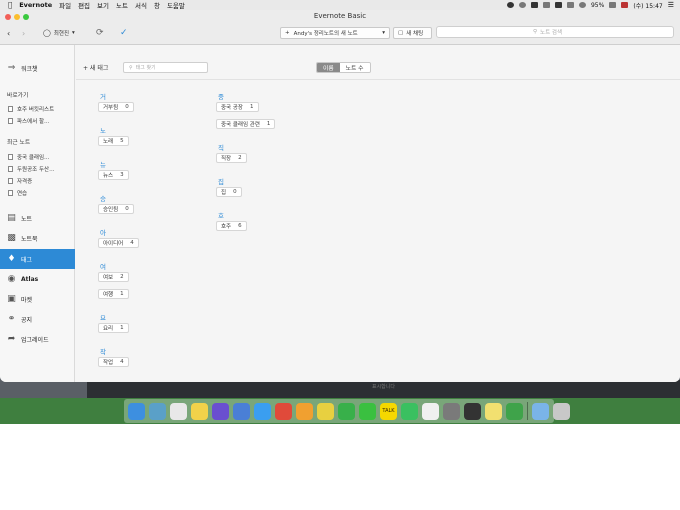  I want to click on sidebar-item-label: 태그, so click(27, 260).